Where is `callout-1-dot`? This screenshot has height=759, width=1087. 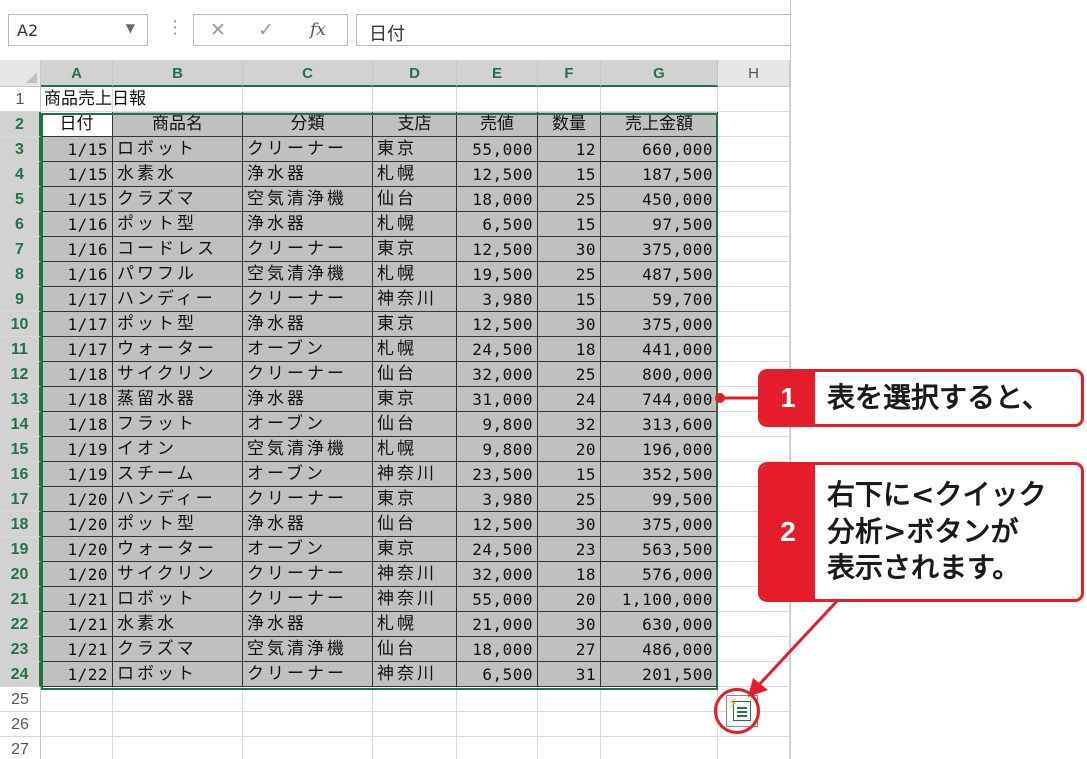
callout-1-dot is located at coordinates (720, 398).